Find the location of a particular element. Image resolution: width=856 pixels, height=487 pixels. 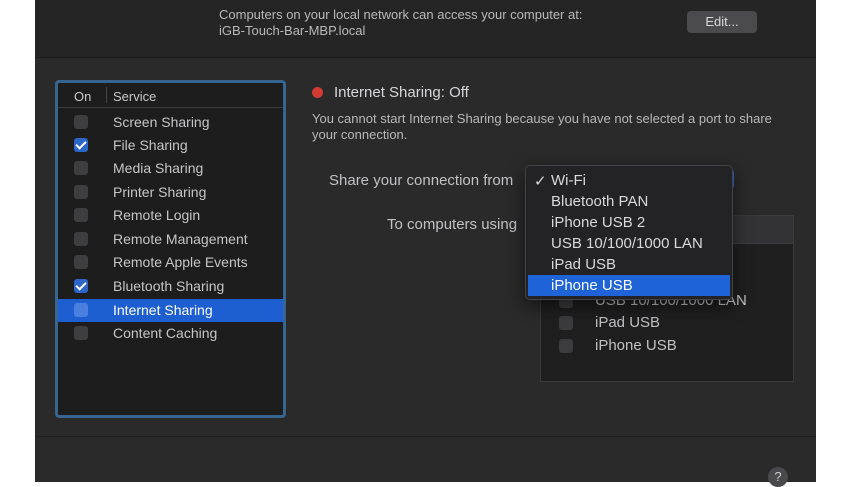

menu-item-label: iPhone USB 2 is located at coordinates (598, 222).